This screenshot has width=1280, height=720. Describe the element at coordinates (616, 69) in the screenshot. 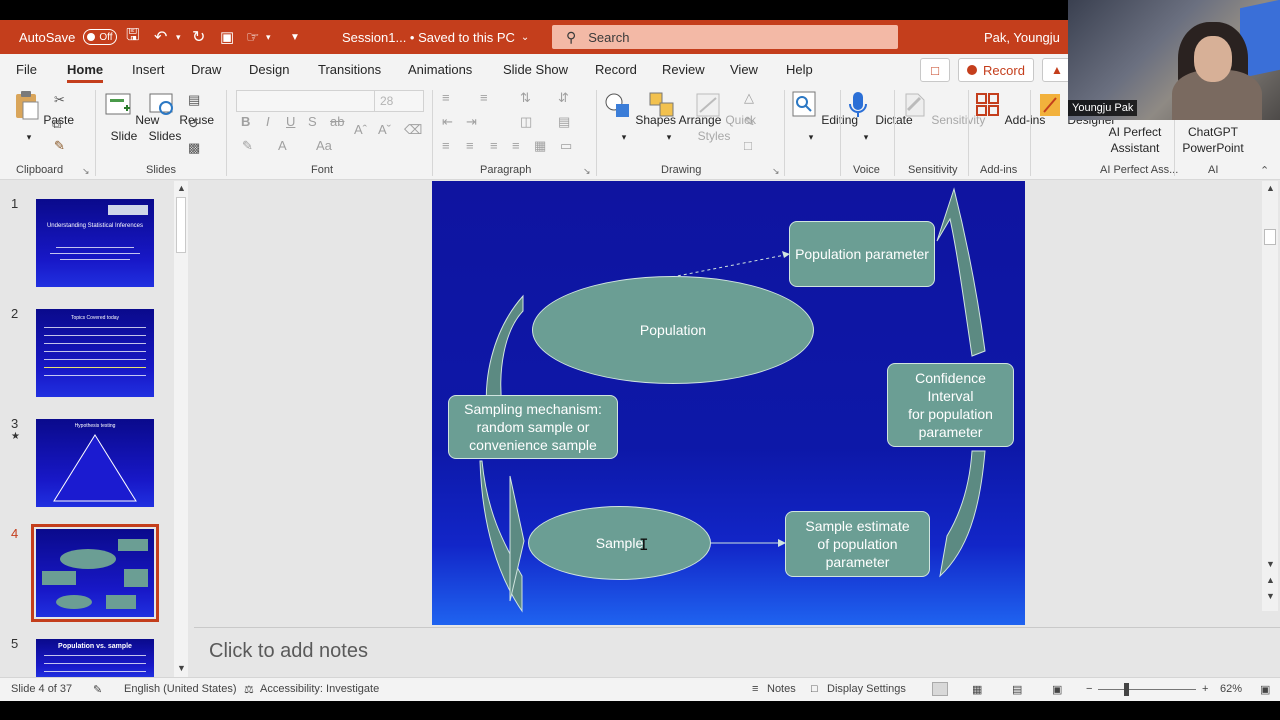

I see `tab-record: Record` at that location.